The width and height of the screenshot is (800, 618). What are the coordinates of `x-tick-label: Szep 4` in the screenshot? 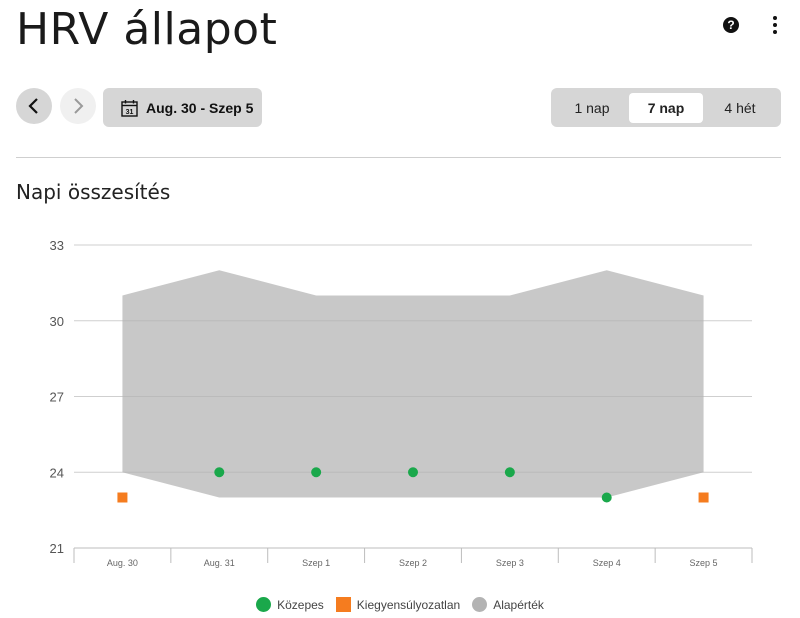 It's located at (607, 563).